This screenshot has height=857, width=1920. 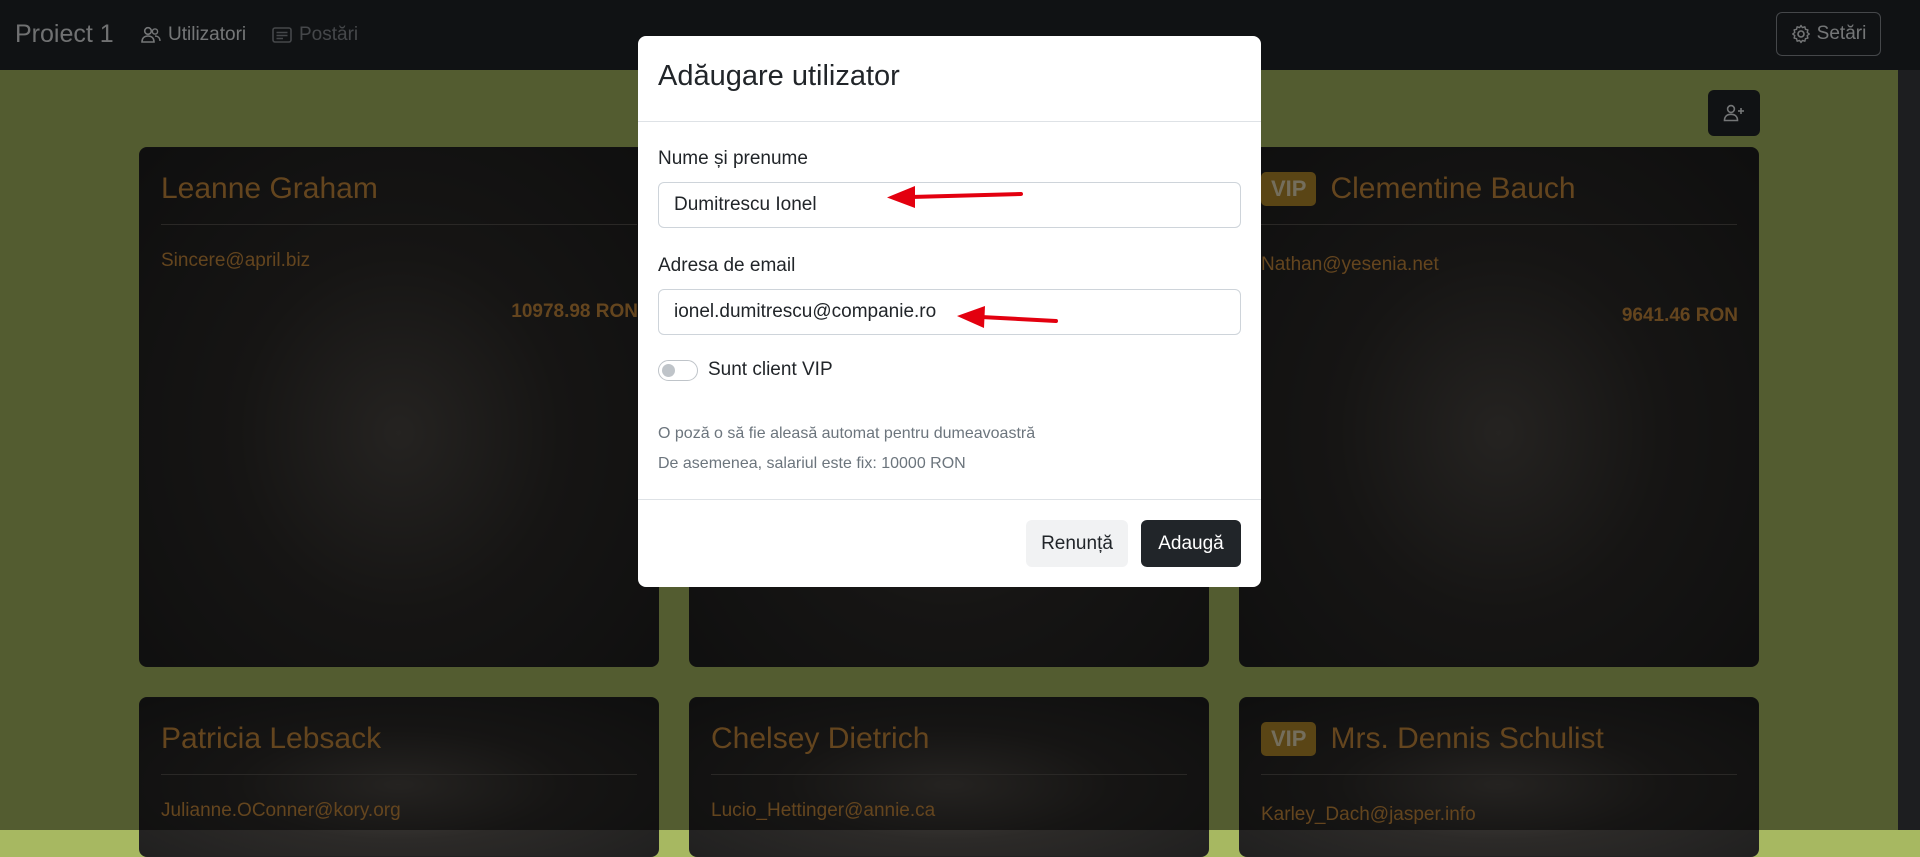 I want to click on email-label: Adresa de email, so click(x=727, y=265).